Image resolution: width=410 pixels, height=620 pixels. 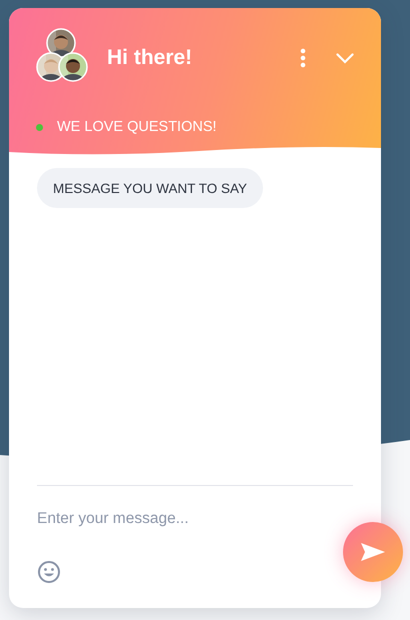 I want to click on status-text: WE LOVE QUESTIONS!, so click(x=137, y=127).